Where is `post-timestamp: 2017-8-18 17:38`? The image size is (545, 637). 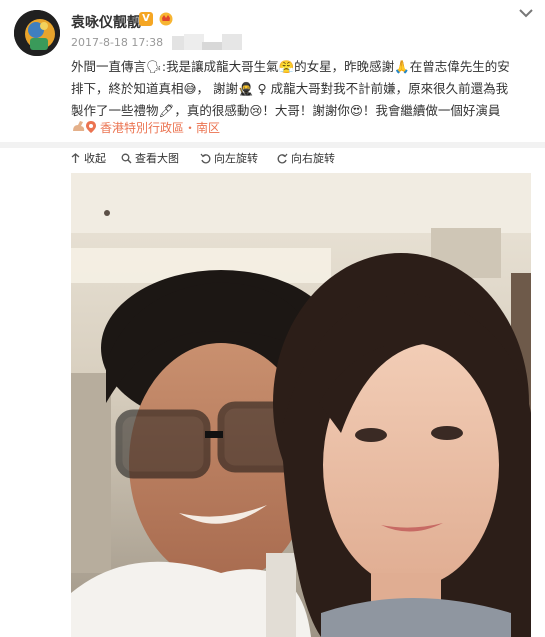 post-timestamp: 2017-8-18 17:38 is located at coordinates (117, 42).